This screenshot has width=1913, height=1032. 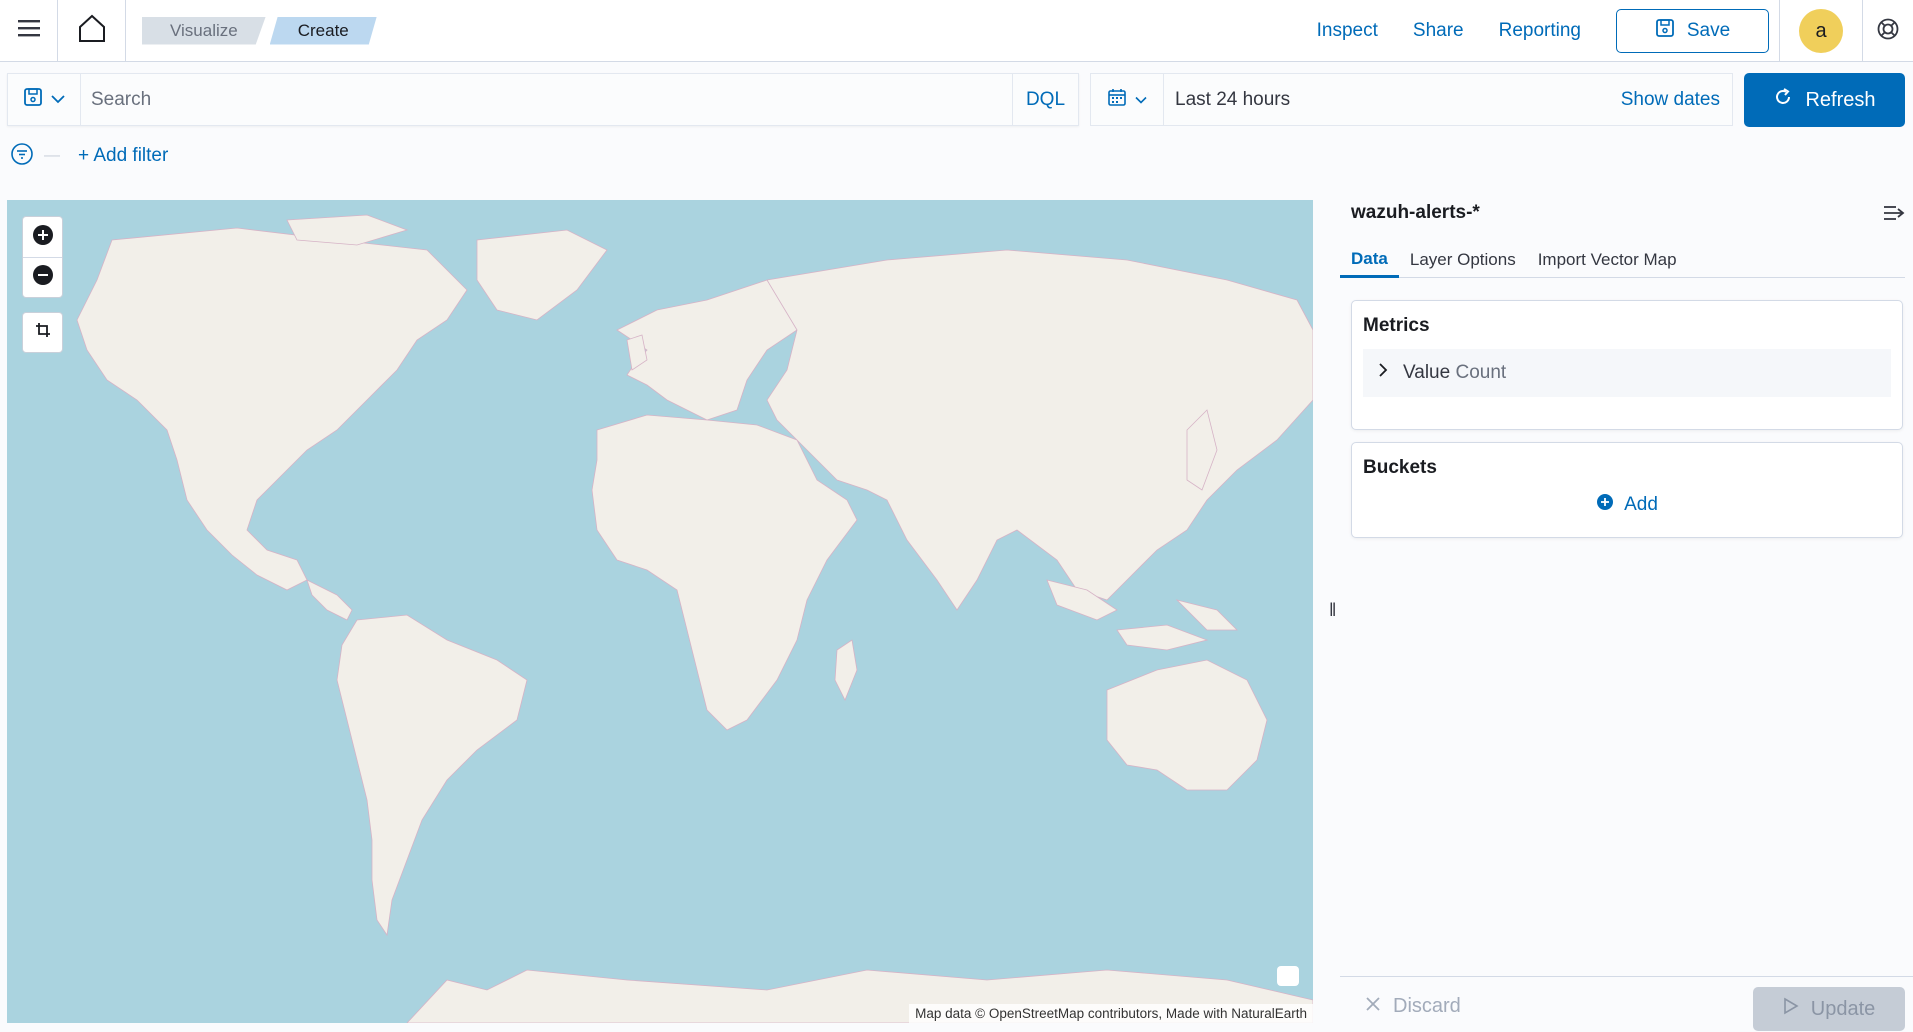 What do you see at coordinates (1392, 100) in the screenshot?
I see `time-range-text: Last 24 hours` at bounding box center [1392, 100].